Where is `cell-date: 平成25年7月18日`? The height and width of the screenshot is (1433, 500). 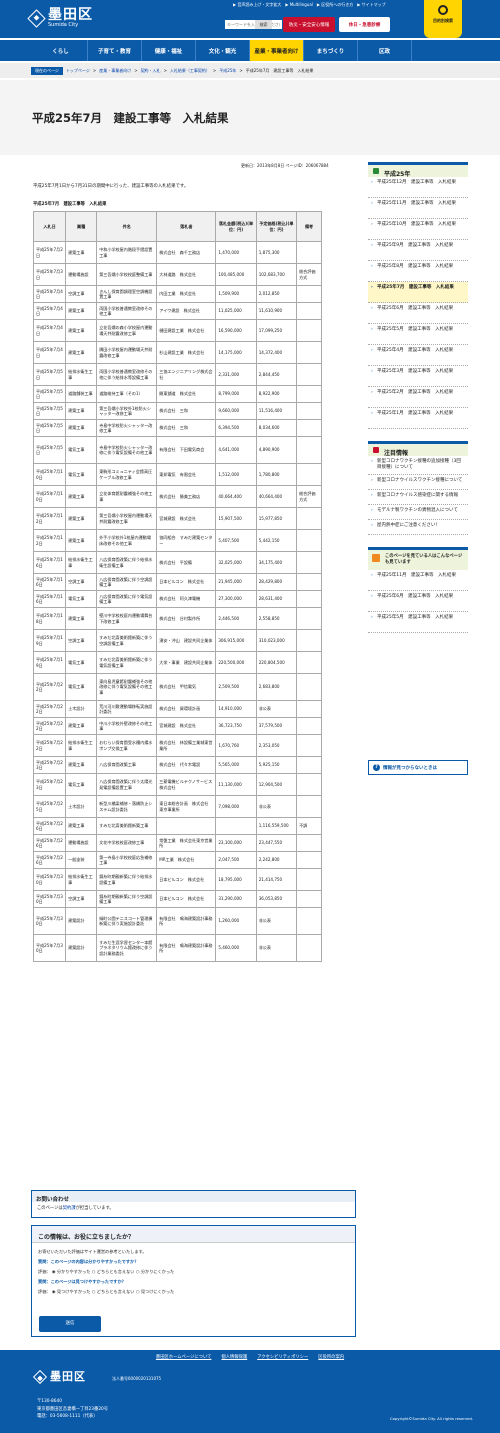 cell-date: 平成25年7月18日 is located at coordinates (49, 618).